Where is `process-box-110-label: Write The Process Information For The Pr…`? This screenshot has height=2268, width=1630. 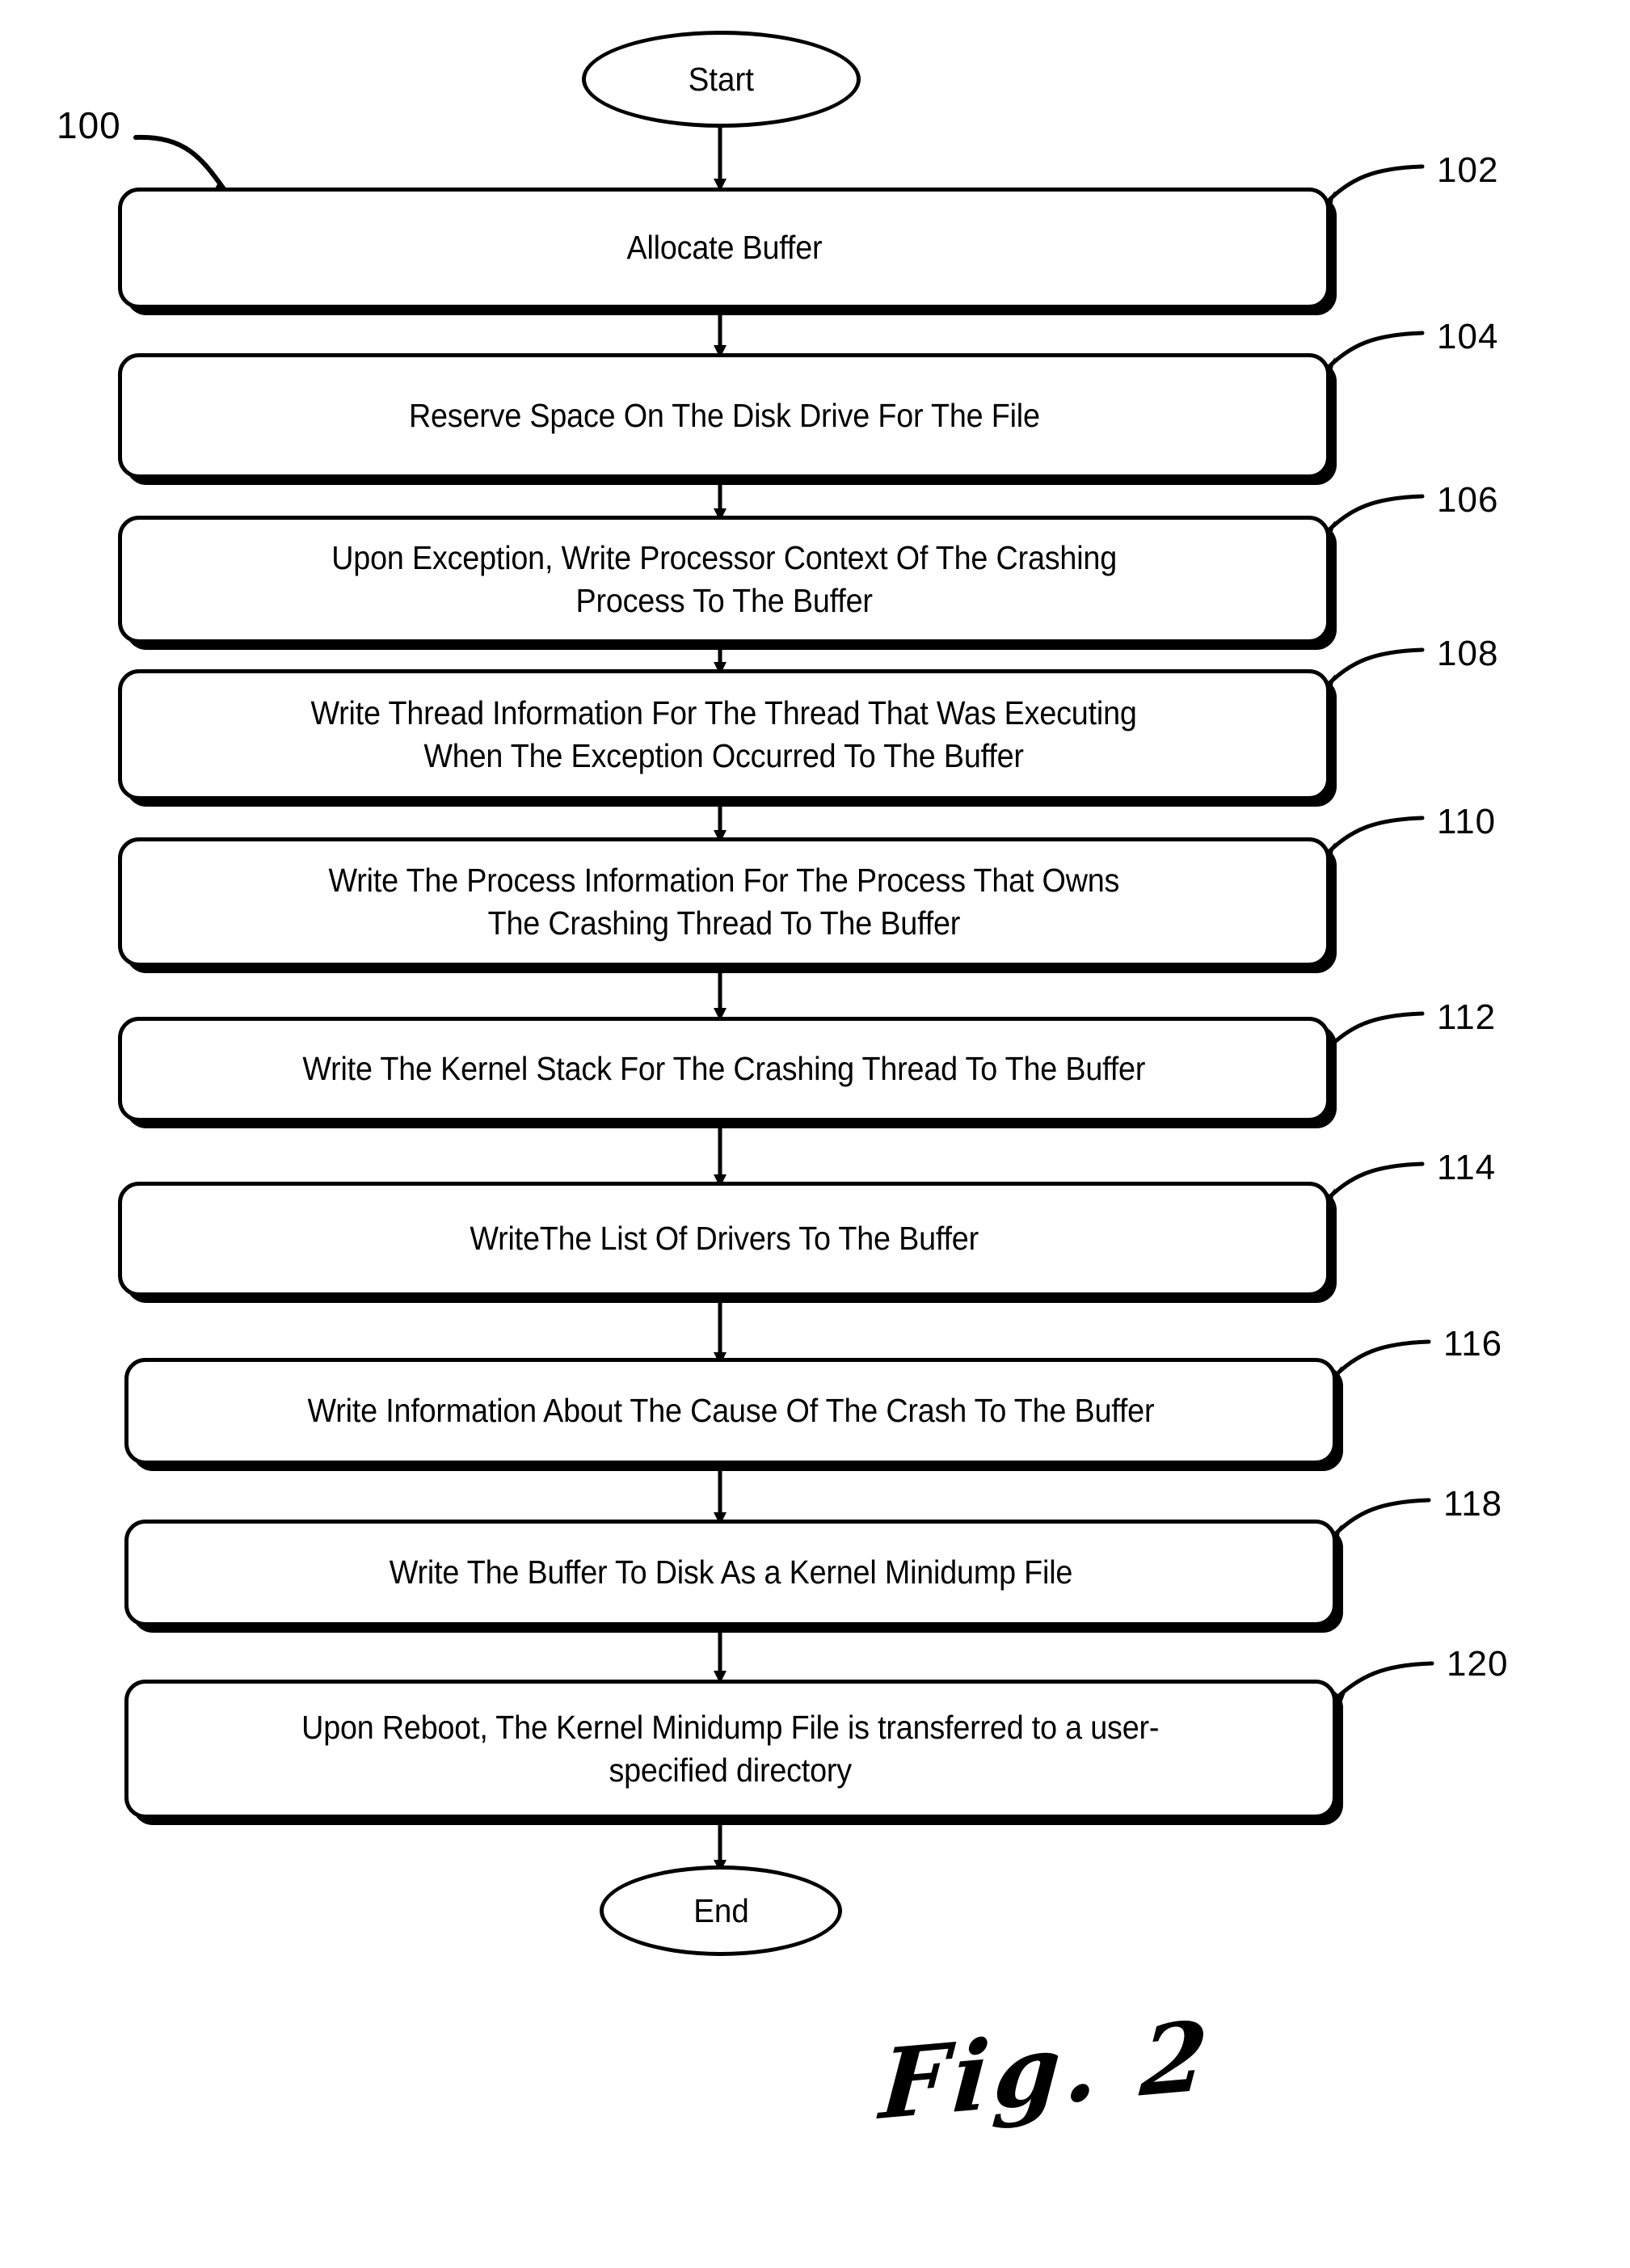 process-box-110-label: Write The Process Information For The Pr… is located at coordinates (724, 902).